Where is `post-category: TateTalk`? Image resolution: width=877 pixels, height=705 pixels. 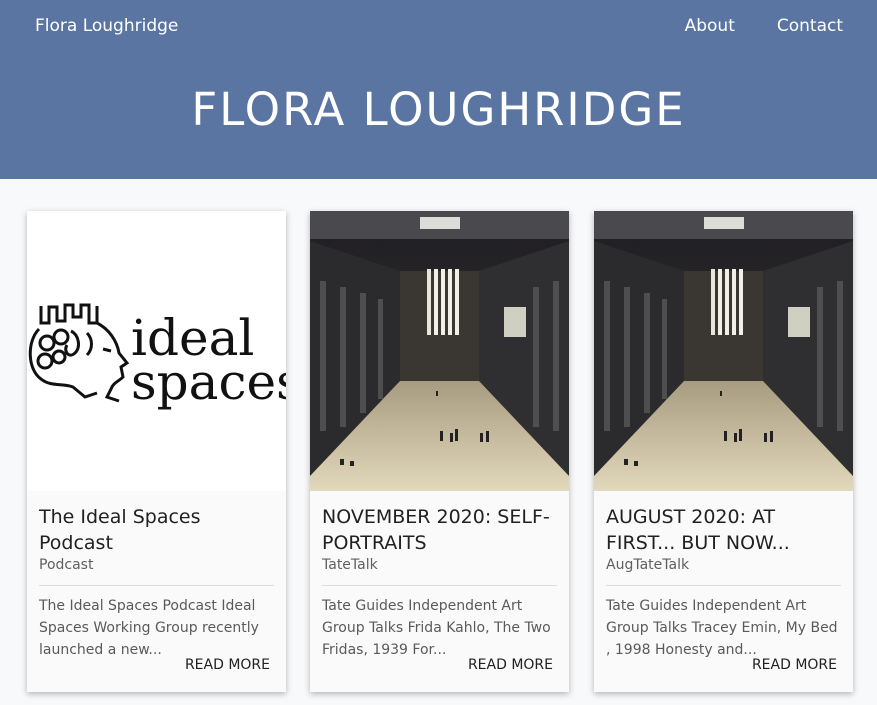 post-category: TateTalk is located at coordinates (350, 565).